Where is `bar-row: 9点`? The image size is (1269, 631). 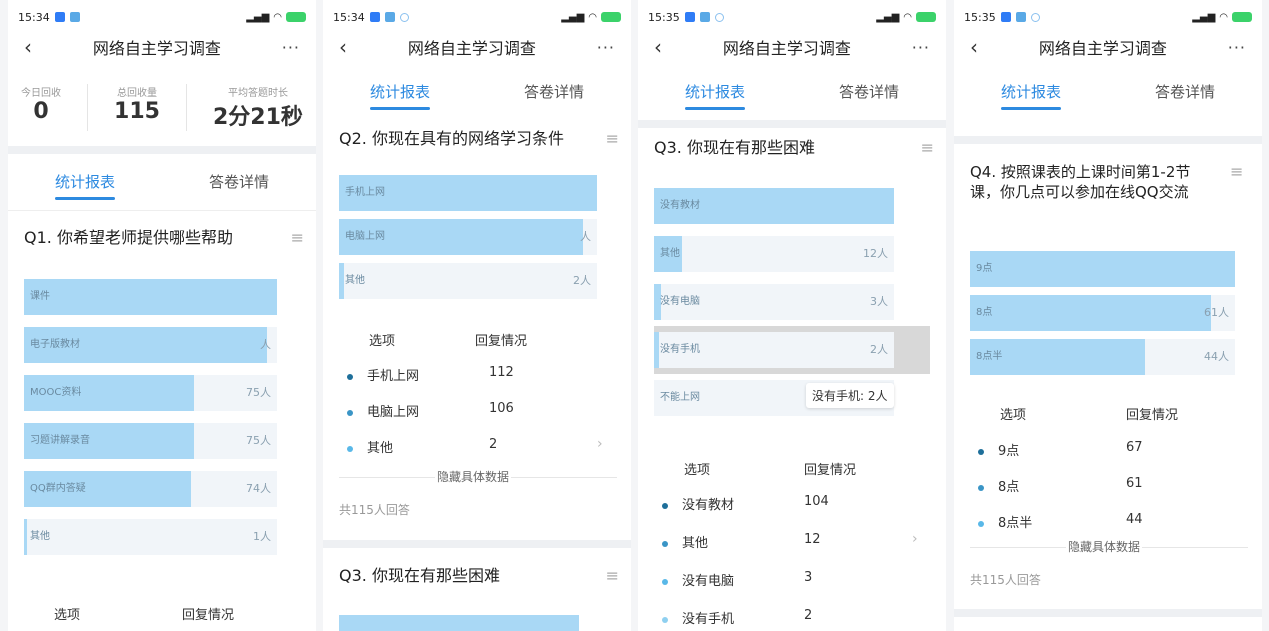
bar-row: 9点 is located at coordinates (1102, 269).